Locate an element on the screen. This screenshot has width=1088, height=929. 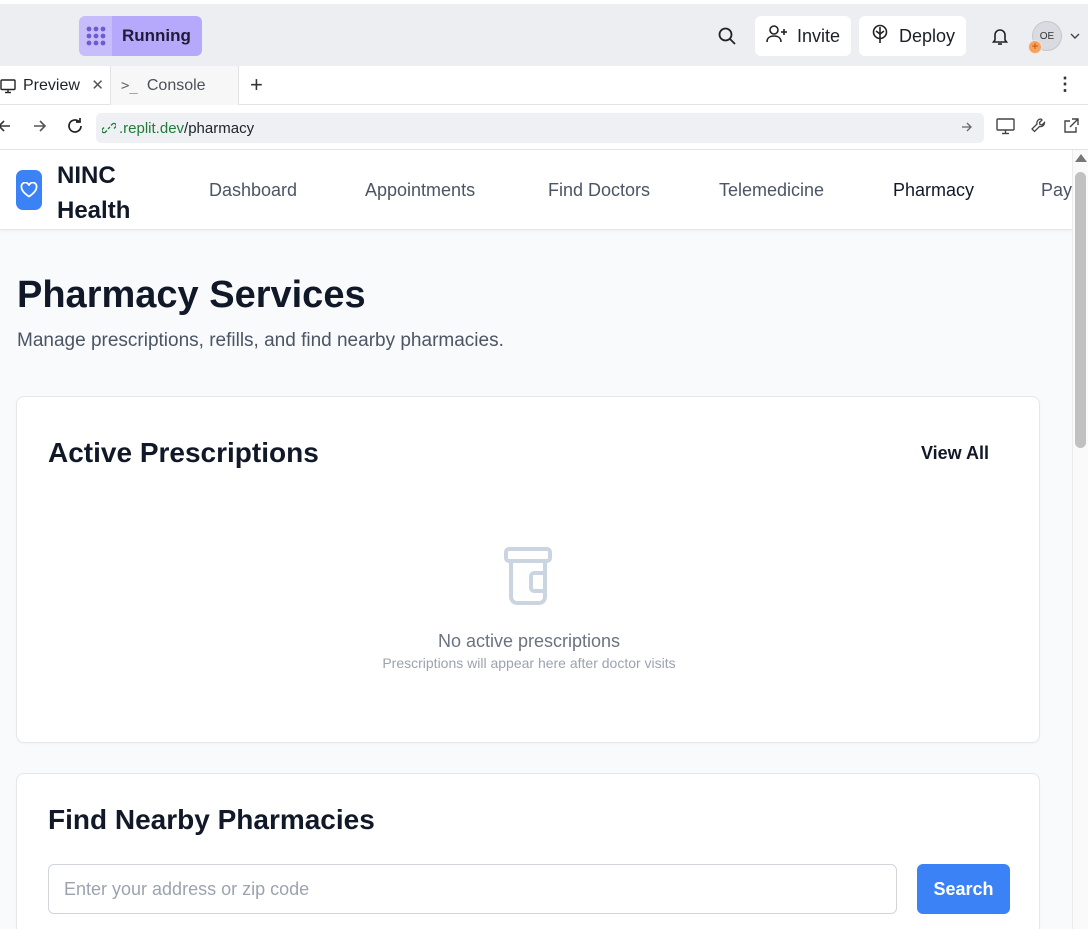
pill-bottle-icon is located at coordinates (528, 579).